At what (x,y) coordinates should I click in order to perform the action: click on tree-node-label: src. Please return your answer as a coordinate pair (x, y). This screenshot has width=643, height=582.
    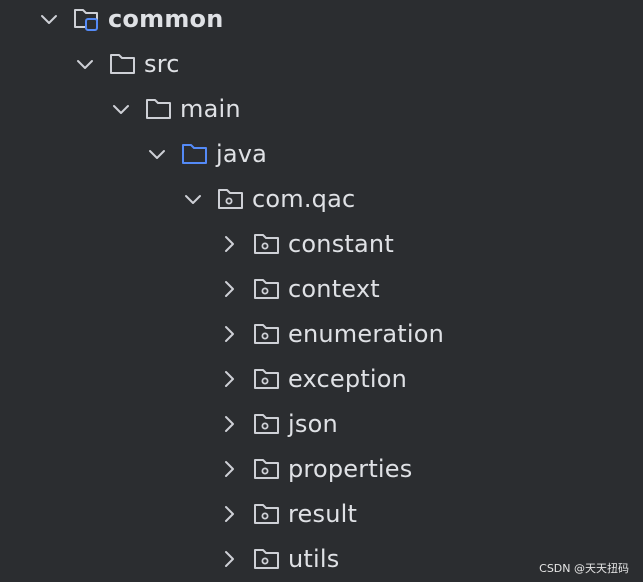
    Looking at the image, I should click on (162, 63).